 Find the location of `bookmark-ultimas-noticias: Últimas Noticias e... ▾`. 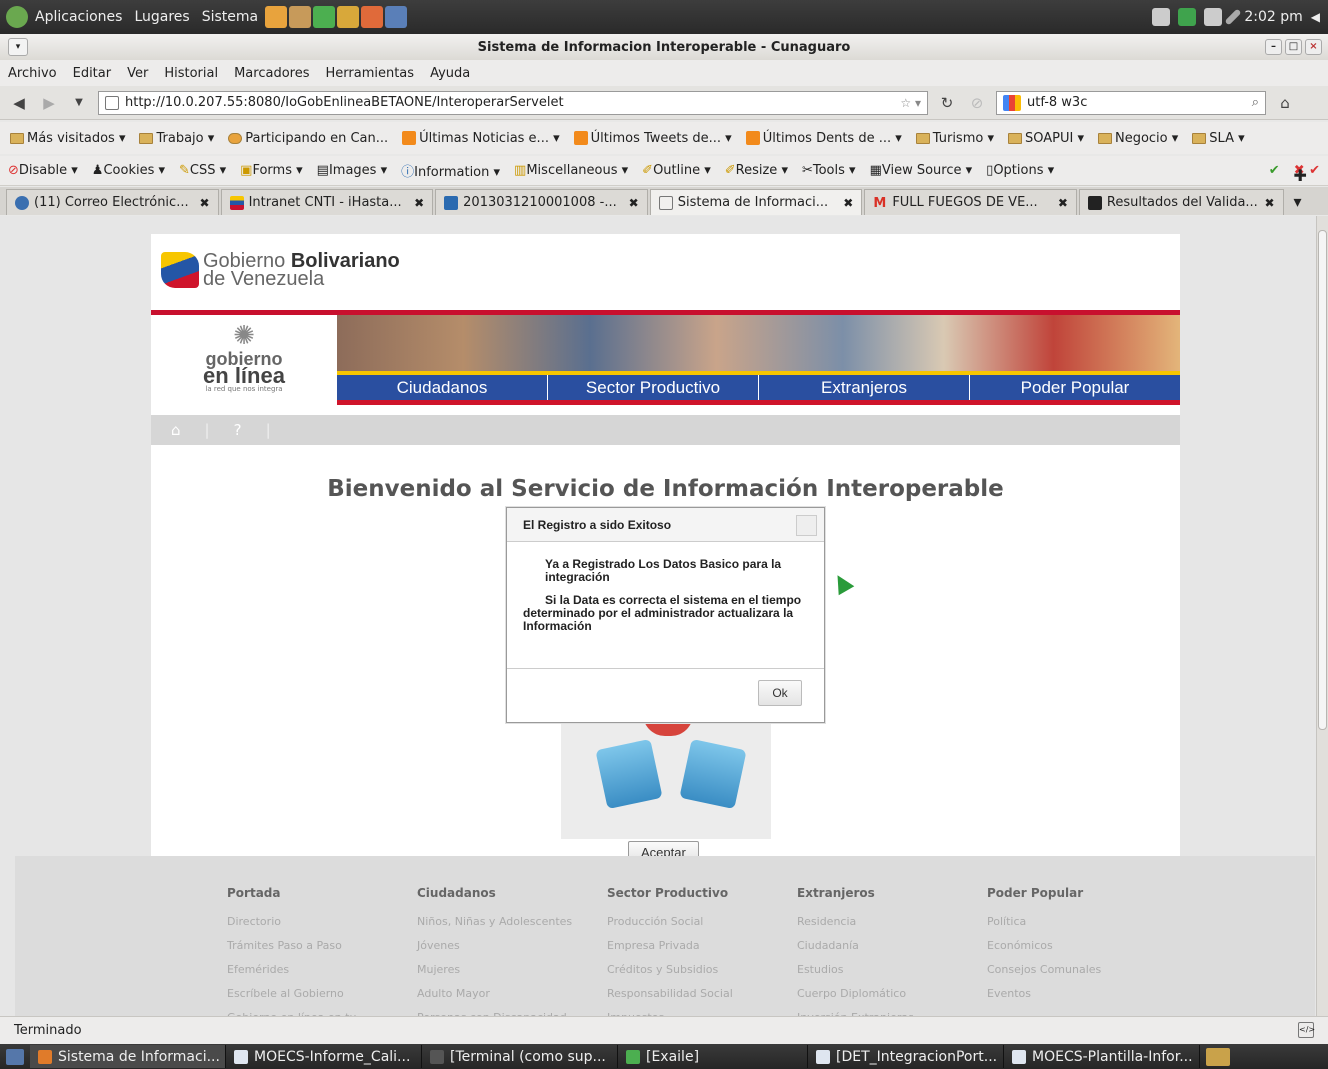

bookmark-ultimas-noticias: Últimas Noticias e... ▾ is located at coordinates (481, 138).